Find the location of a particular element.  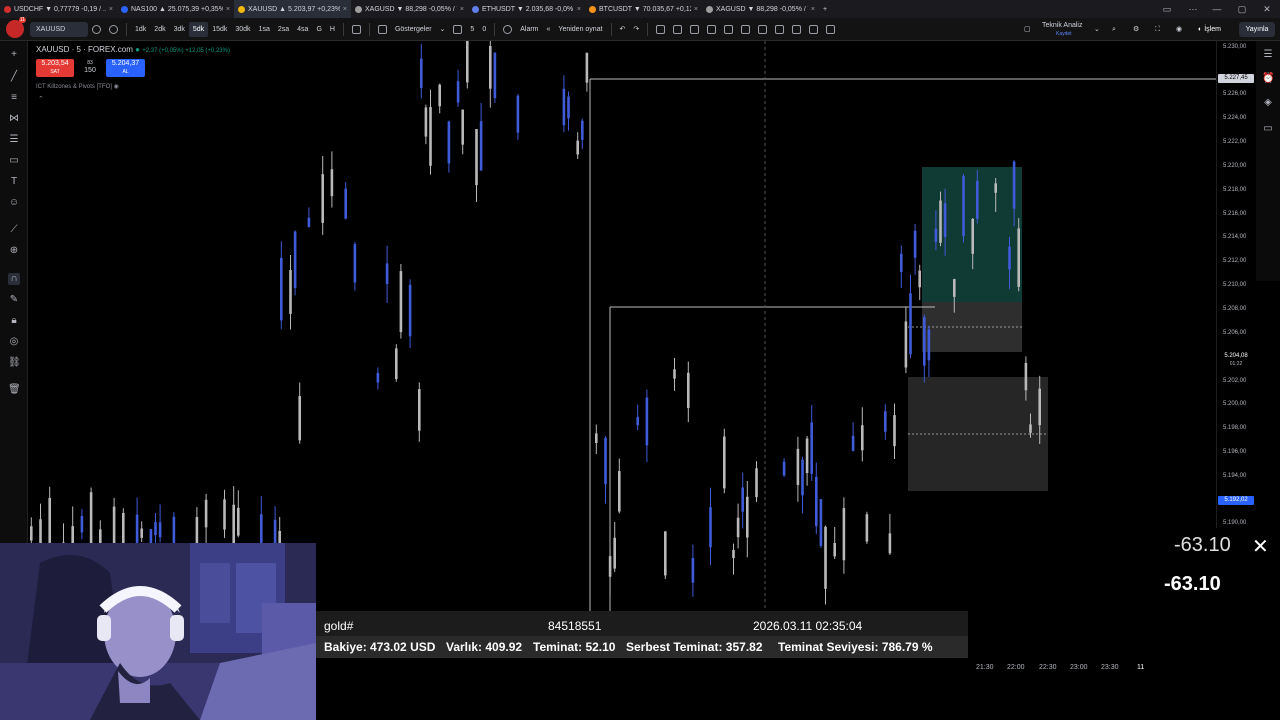

link-icon: ⛓ is located at coordinates (14, 363).